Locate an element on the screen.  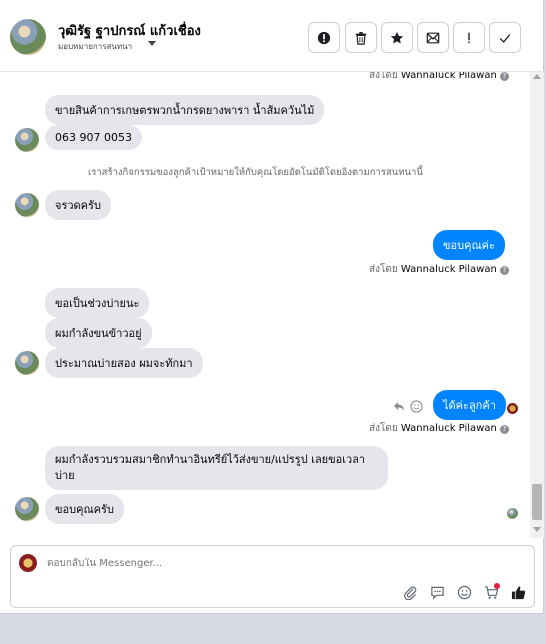
notification-dot is located at coordinates (497, 586).